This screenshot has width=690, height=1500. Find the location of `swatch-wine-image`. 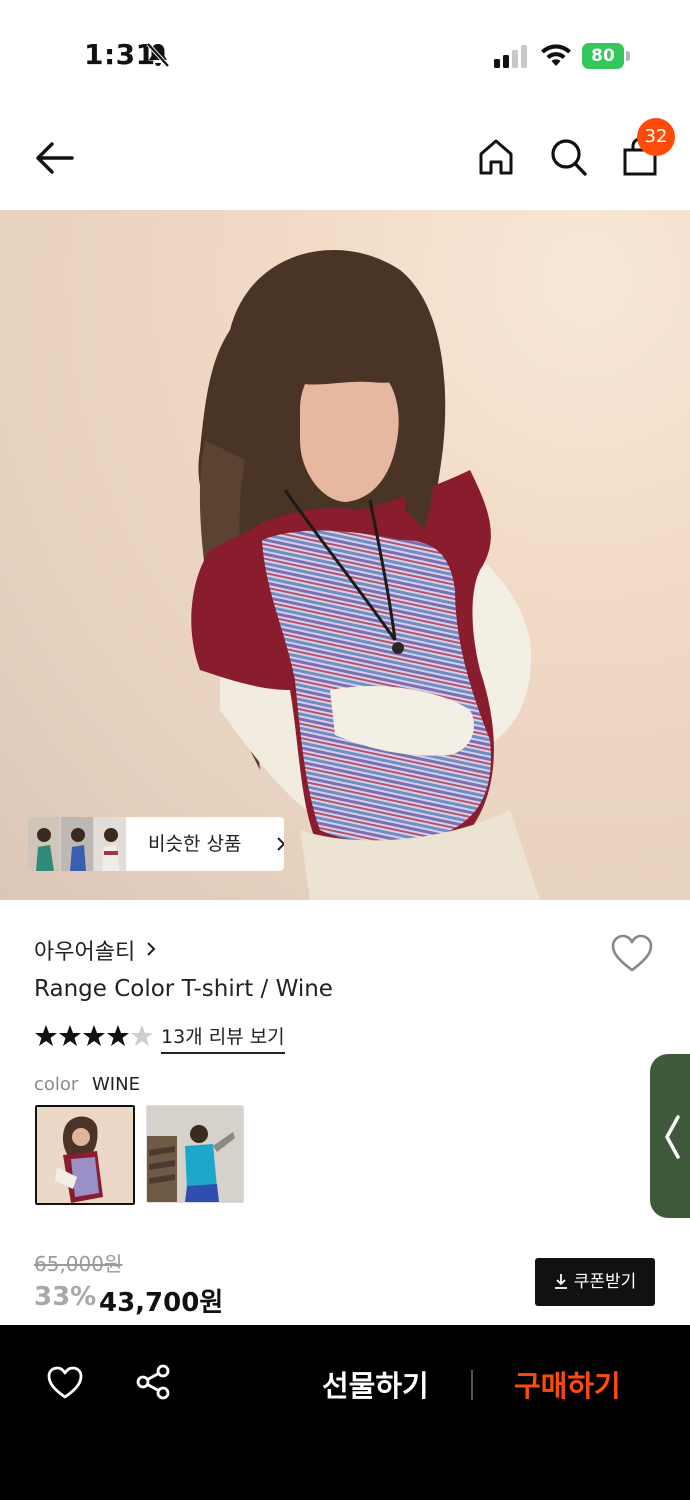

swatch-wine-image is located at coordinates (85, 1155).